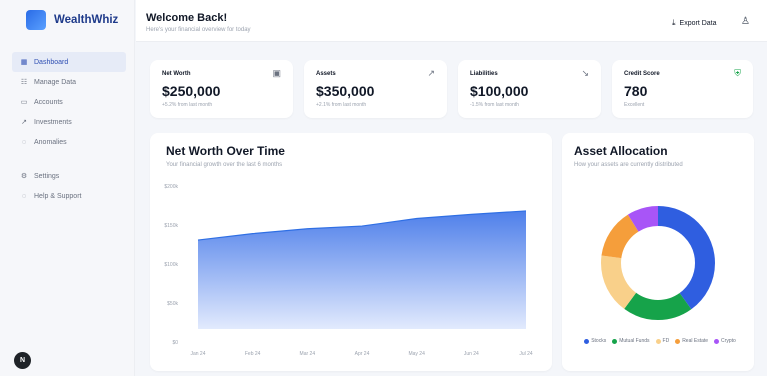  I want to click on stat-card-credit-score: Credit Score ⛨ 780 Excellent, so click(682, 89).